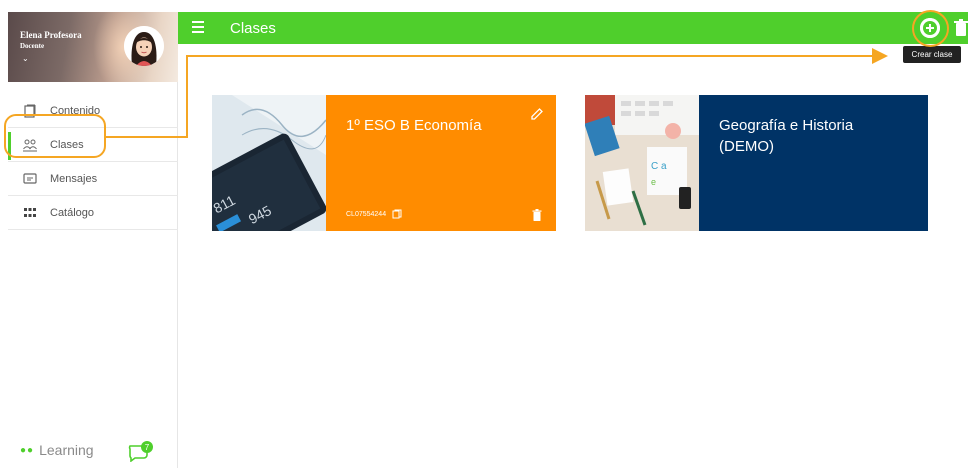  What do you see at coordinates (25, 58) in the screenshot?
I see `chevron-down-icon: ⌄` at bounding box center [25, 58].